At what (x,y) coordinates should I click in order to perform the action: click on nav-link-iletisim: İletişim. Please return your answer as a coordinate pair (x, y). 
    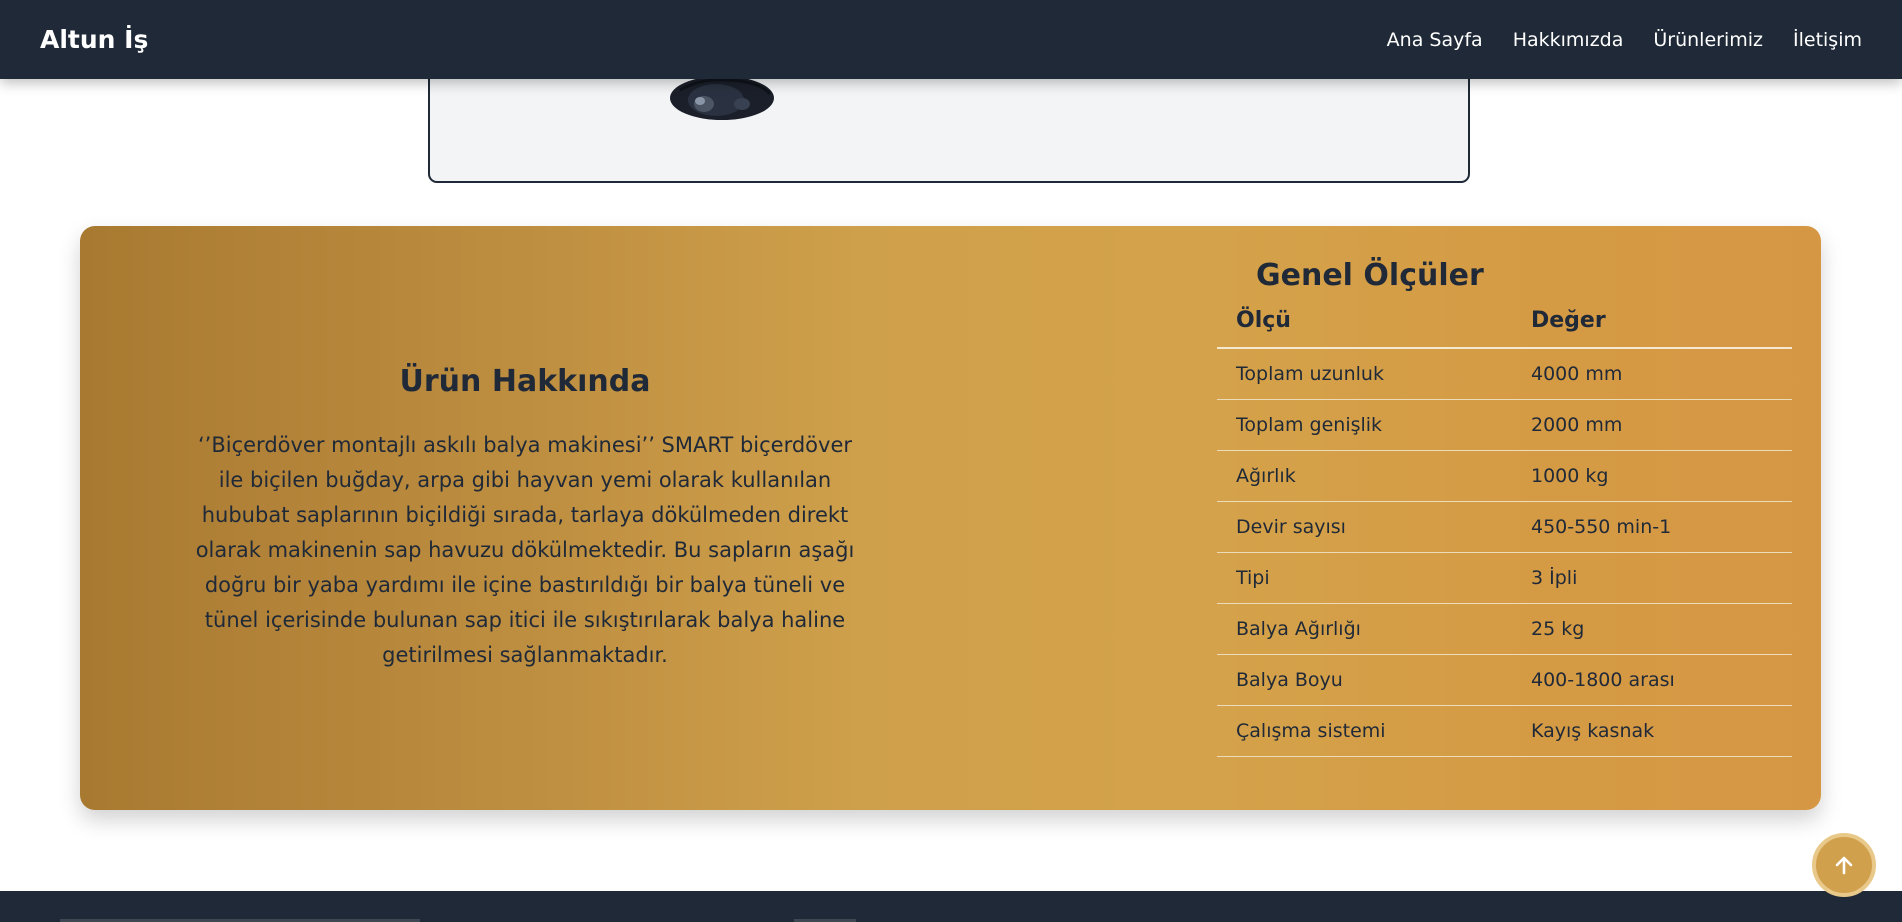
    Looking at the image, I should click on (1827, 40).